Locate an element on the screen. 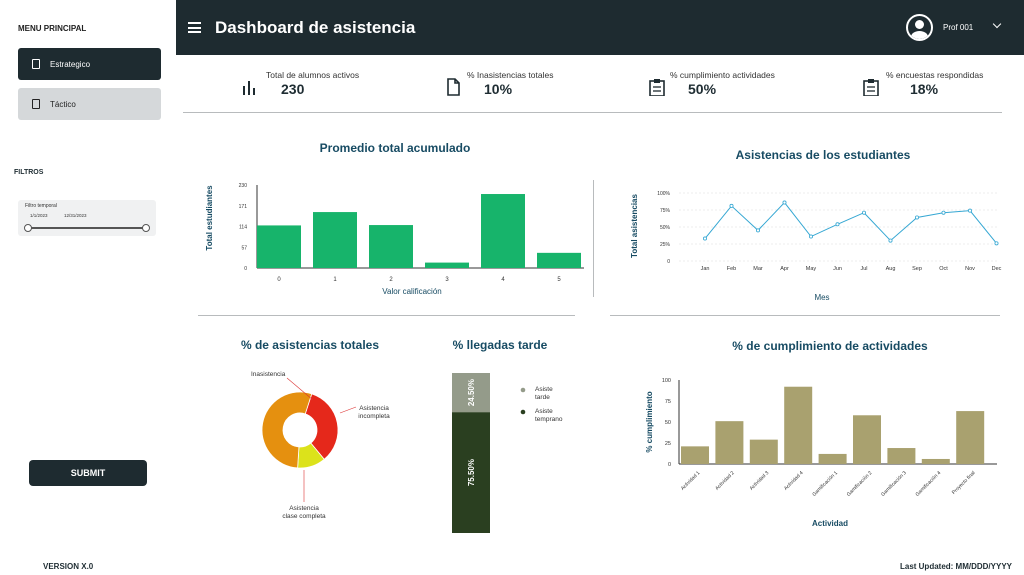 The height and width of the screenshot is (575, 1024). x-tick-label: 3 is located at coordinates (447, 280).